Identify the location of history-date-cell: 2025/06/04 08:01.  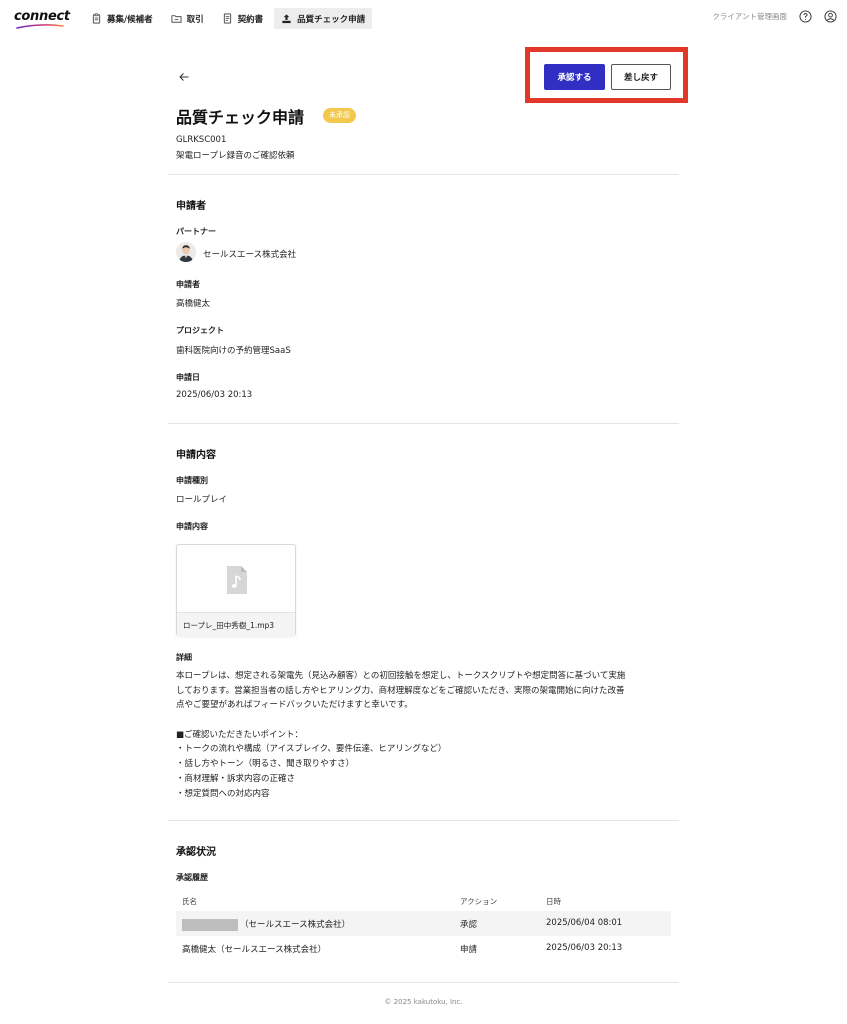
(584, 923).